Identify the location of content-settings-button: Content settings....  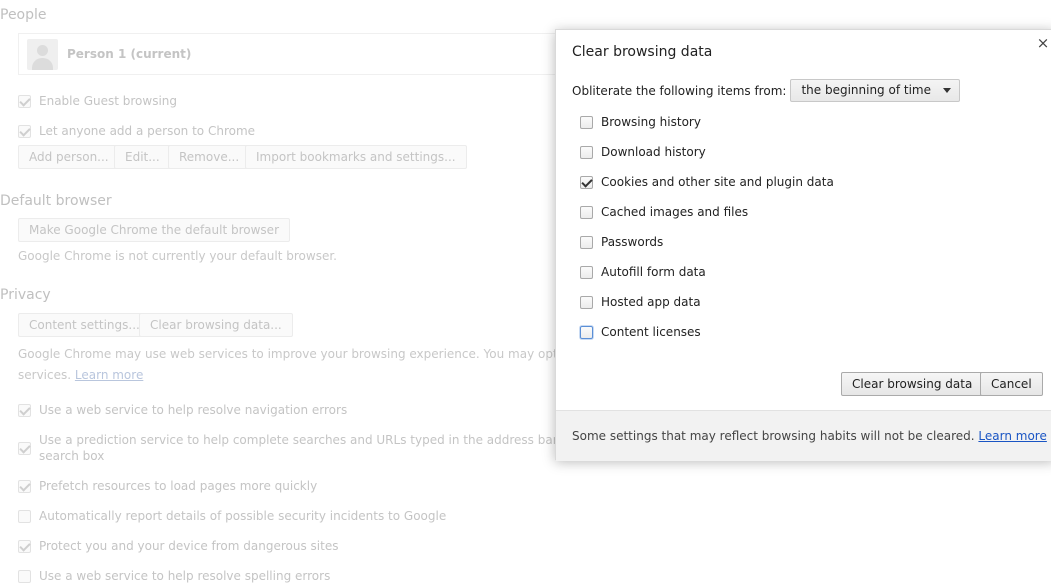
(84, 325).